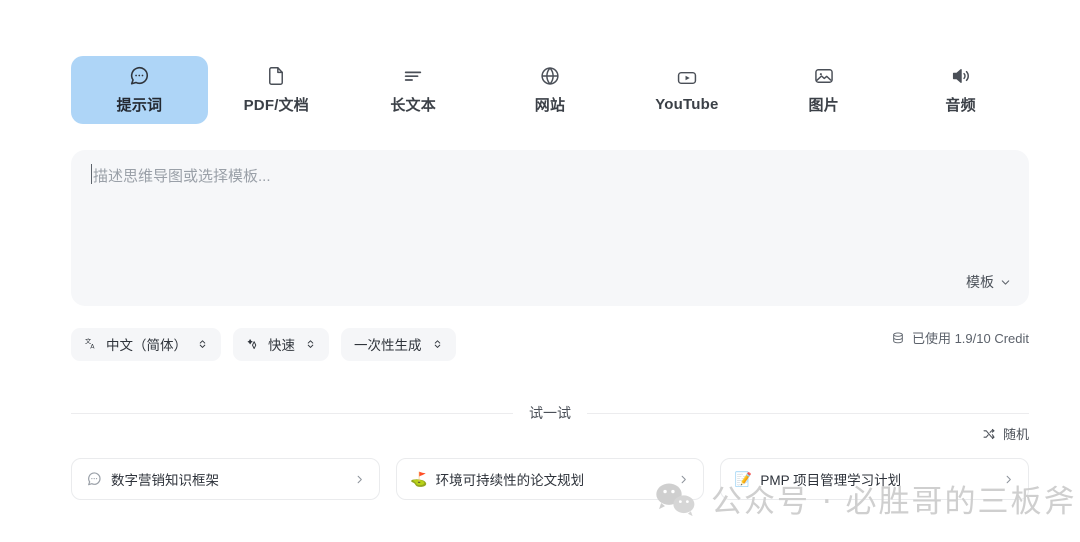  I want to click on translate-icon: 文 A, so click(91, 344).